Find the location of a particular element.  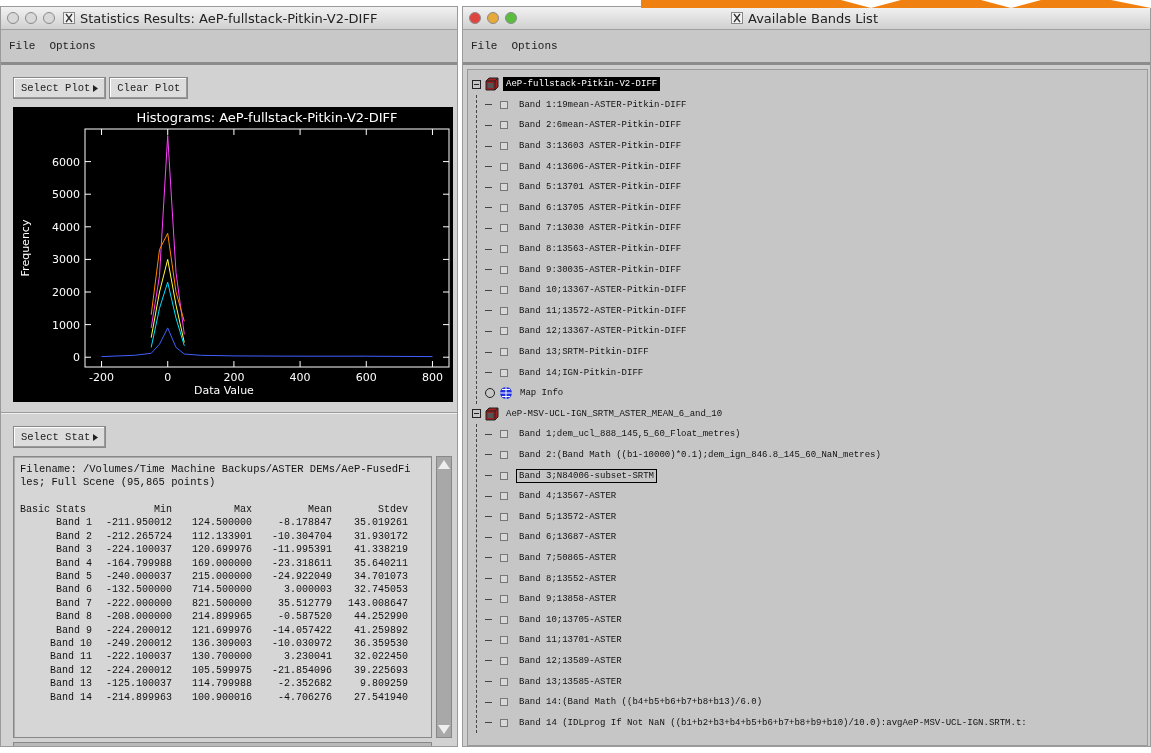

table-cell-text: -240.000037 is located at coordinates (138, 577).